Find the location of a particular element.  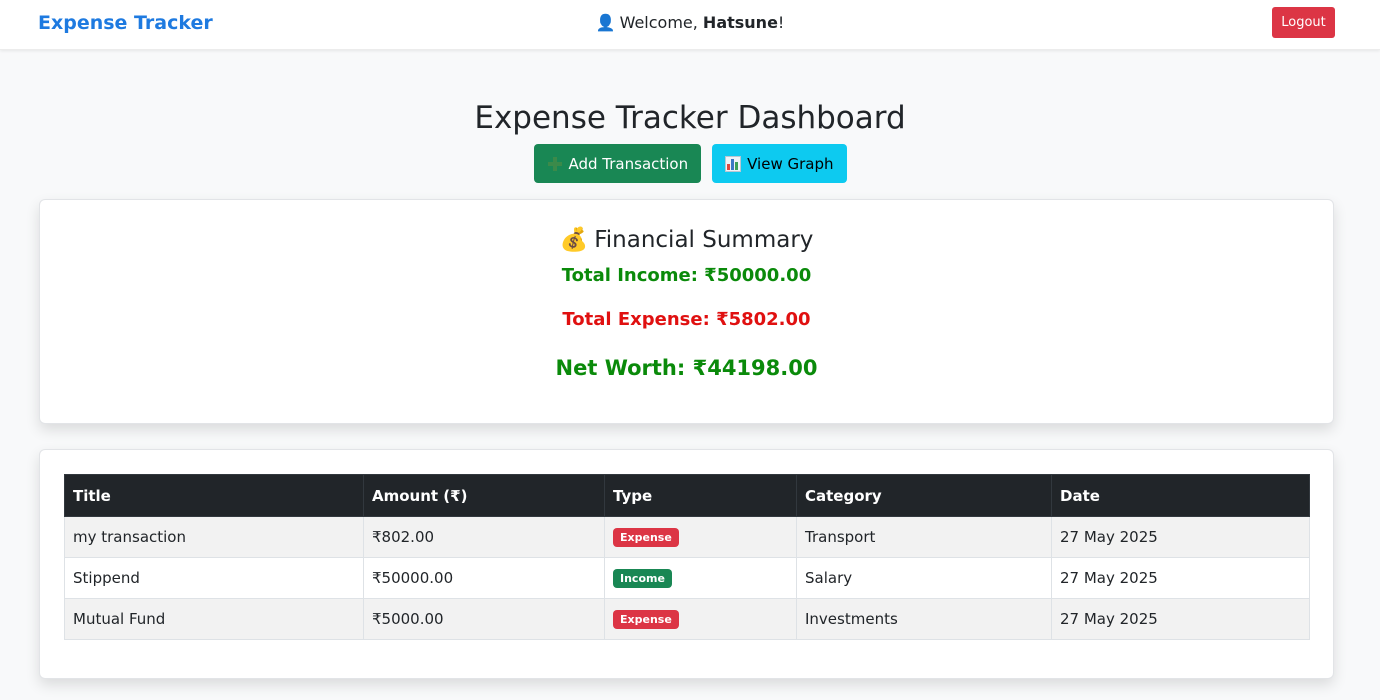

username: Hatsune is located at coordinates (740, 22).